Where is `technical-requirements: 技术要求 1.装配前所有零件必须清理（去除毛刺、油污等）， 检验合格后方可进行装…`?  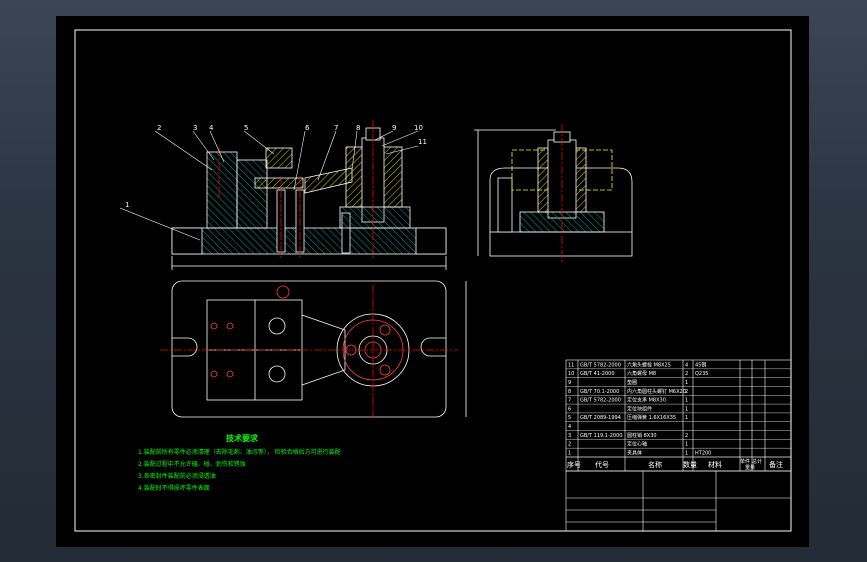
technical-requirements: 技术要求 1.装配前所有零件必须清理（去除毛刺、油污等）， 检验合格后方可进行装… is located at coordinates (239, 462).